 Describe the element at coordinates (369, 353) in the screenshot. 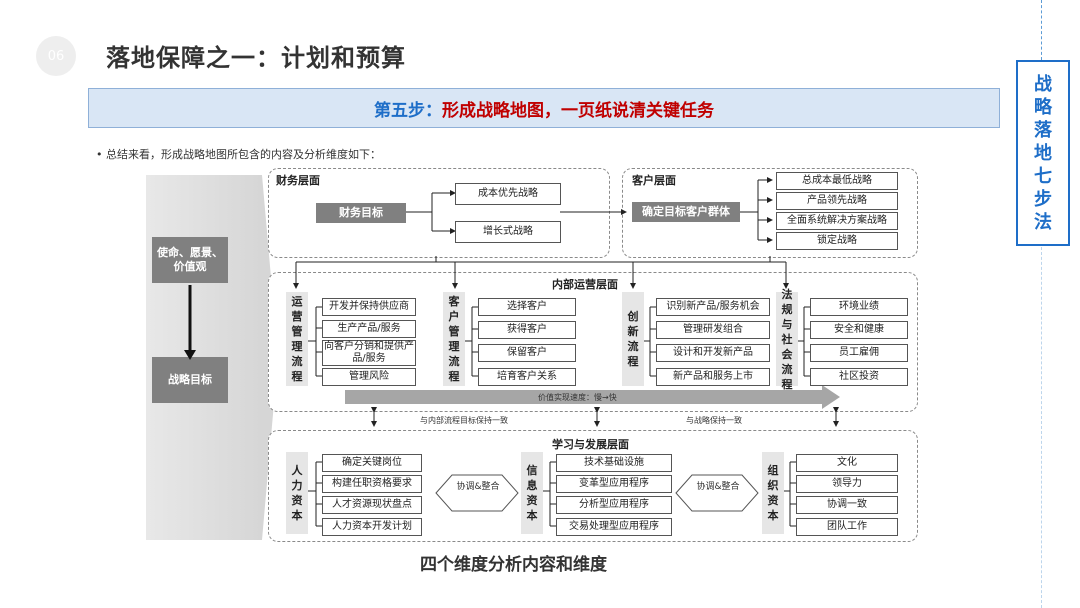

I see `internal-group-0-item-2: 向客户分销和提供产品/服务` at that location.